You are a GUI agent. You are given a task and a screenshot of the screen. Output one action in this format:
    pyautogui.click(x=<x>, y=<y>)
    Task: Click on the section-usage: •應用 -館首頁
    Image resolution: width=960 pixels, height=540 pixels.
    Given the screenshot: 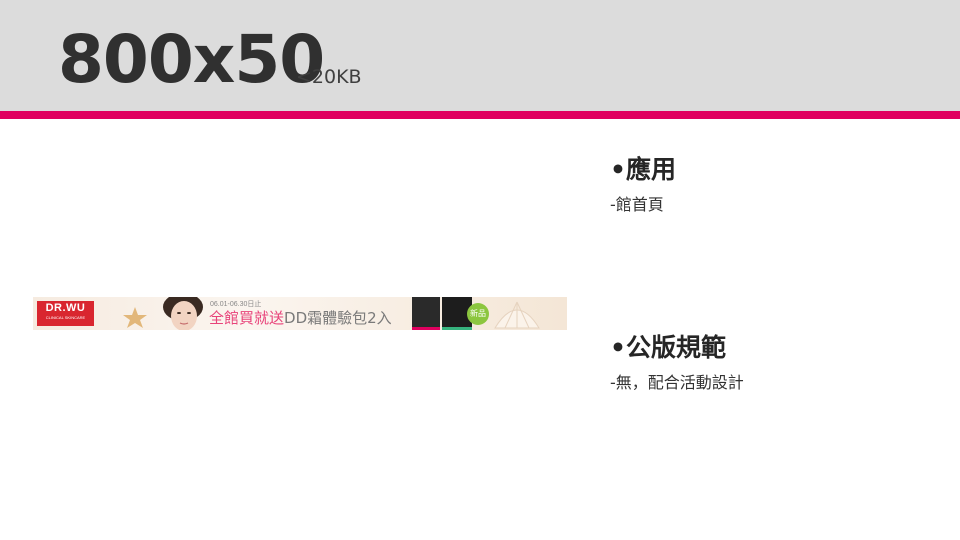 What is the action you would take?
    pyautogui.click(x=643, y=185)
    